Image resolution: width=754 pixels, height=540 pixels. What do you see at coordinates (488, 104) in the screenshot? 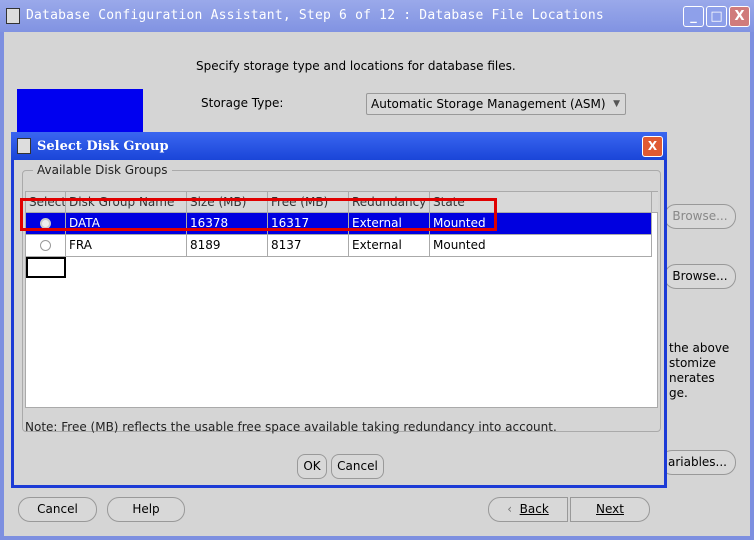
I see `storage-type-value: Automatic Storage Management (ASM)` at bounding box center [488, 104].